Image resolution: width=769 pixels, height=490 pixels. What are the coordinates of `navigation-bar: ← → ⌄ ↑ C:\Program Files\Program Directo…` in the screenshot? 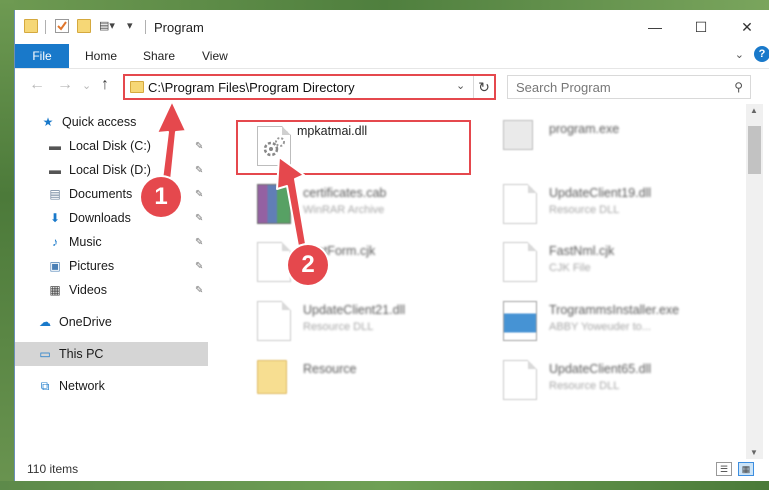 It's located at (392, 86).